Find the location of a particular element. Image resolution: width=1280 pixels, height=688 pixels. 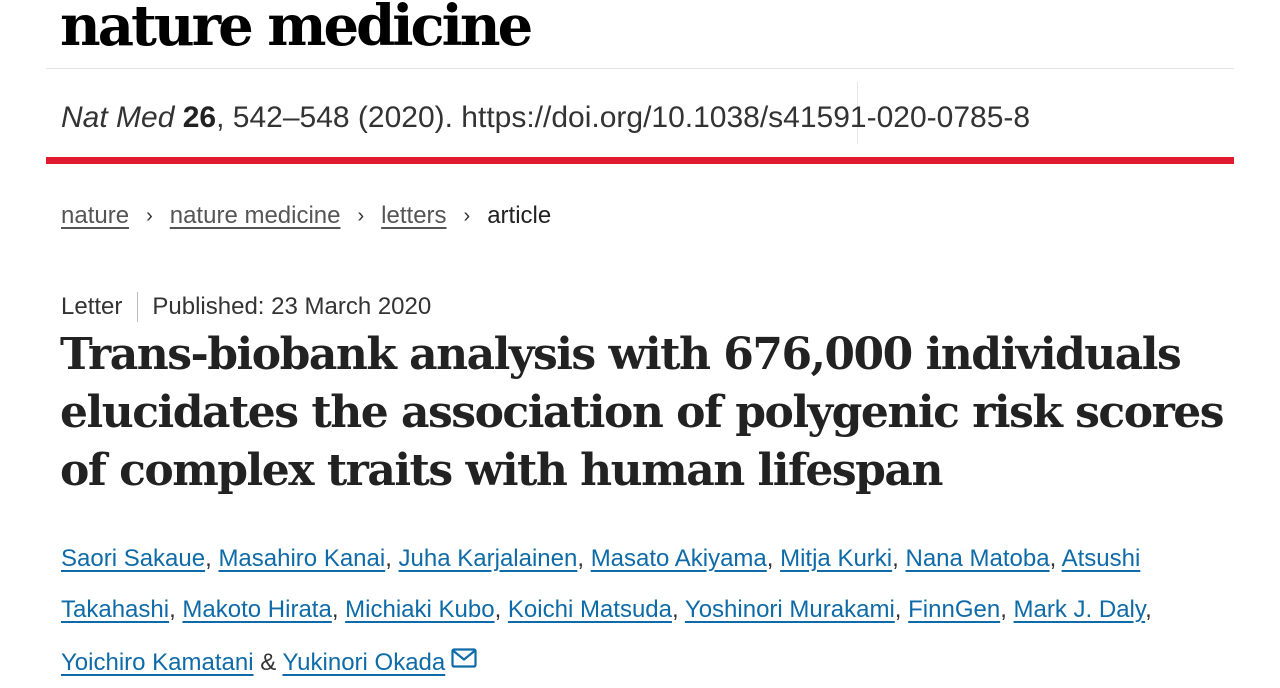

author-link: Masato Akiyama is located at coordinates (679, 558).